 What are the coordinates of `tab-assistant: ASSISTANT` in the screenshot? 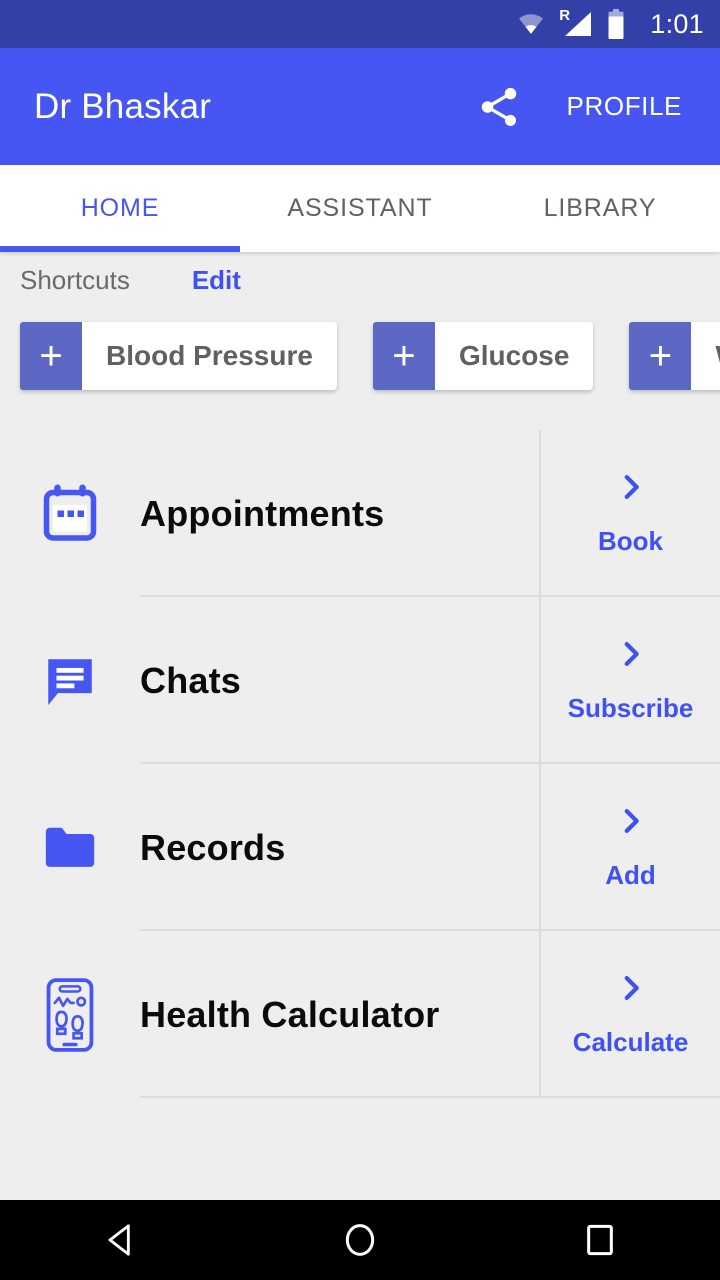 It's located at (360, 208).